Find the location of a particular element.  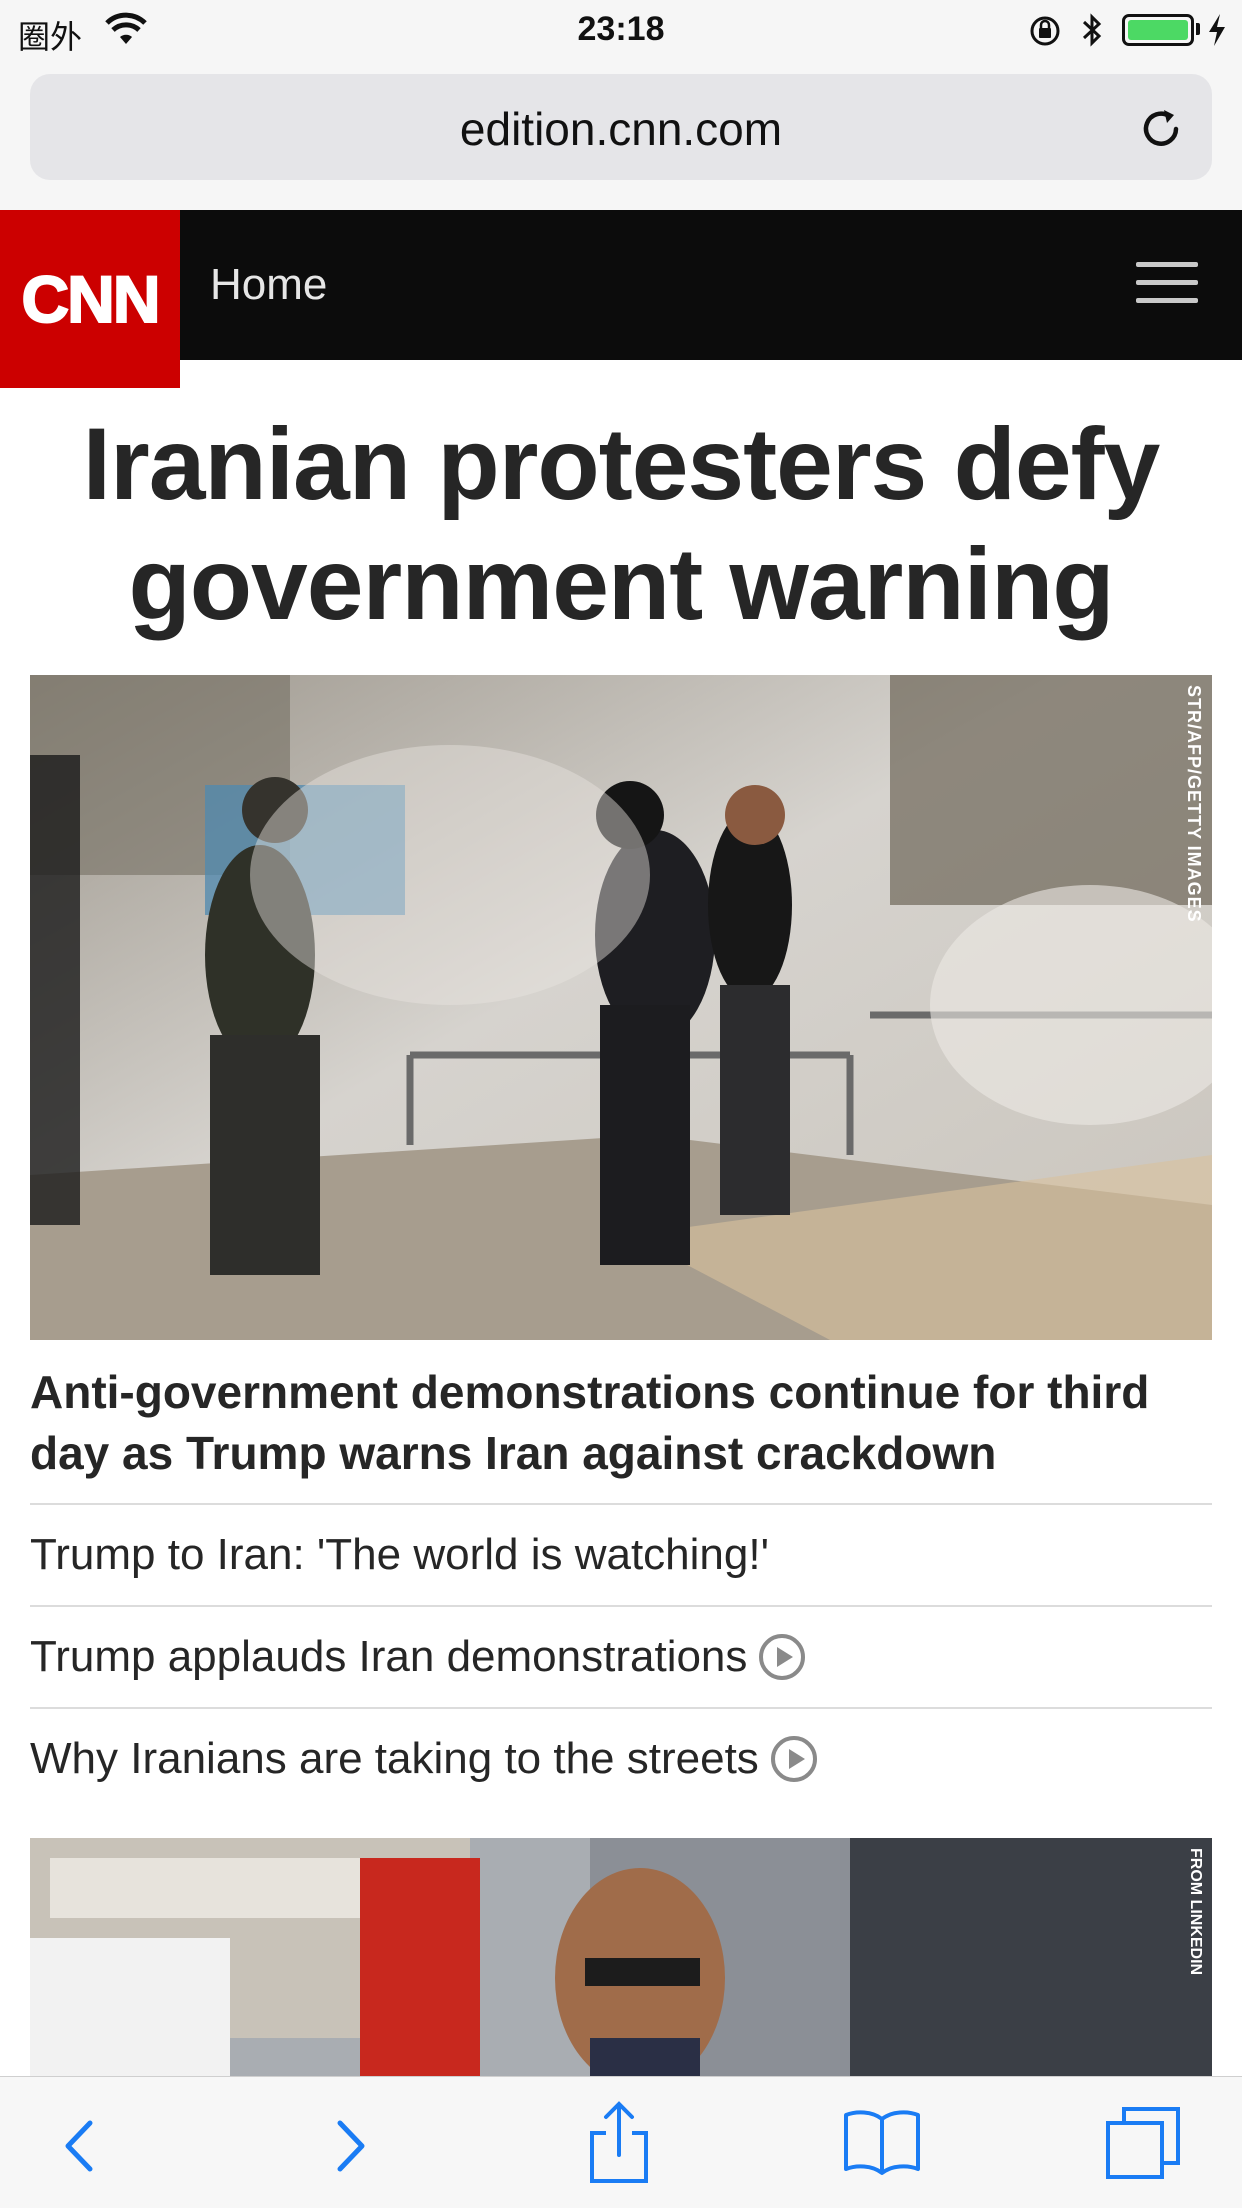

related-link: Why Iranians are taking to the streets is located at coordinates (621, 1758).